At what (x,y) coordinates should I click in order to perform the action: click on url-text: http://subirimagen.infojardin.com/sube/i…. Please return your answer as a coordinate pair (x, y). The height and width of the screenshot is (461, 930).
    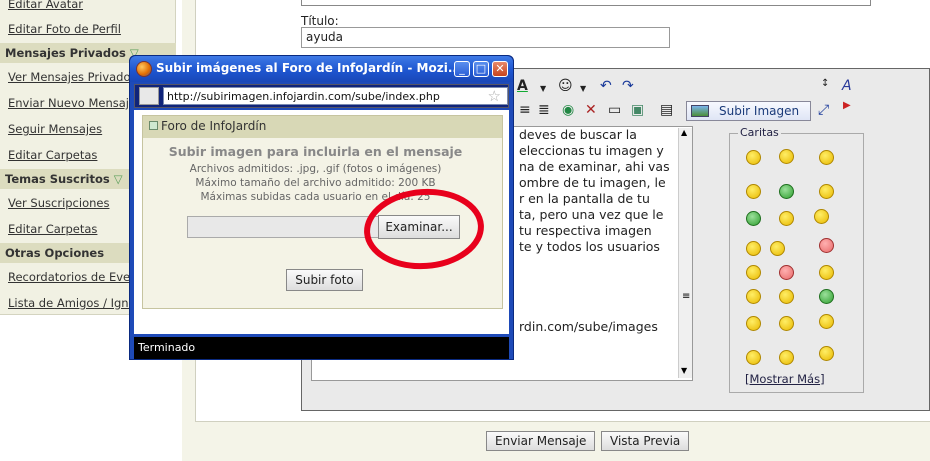
    Looking at the image, I should click on (303, 96).